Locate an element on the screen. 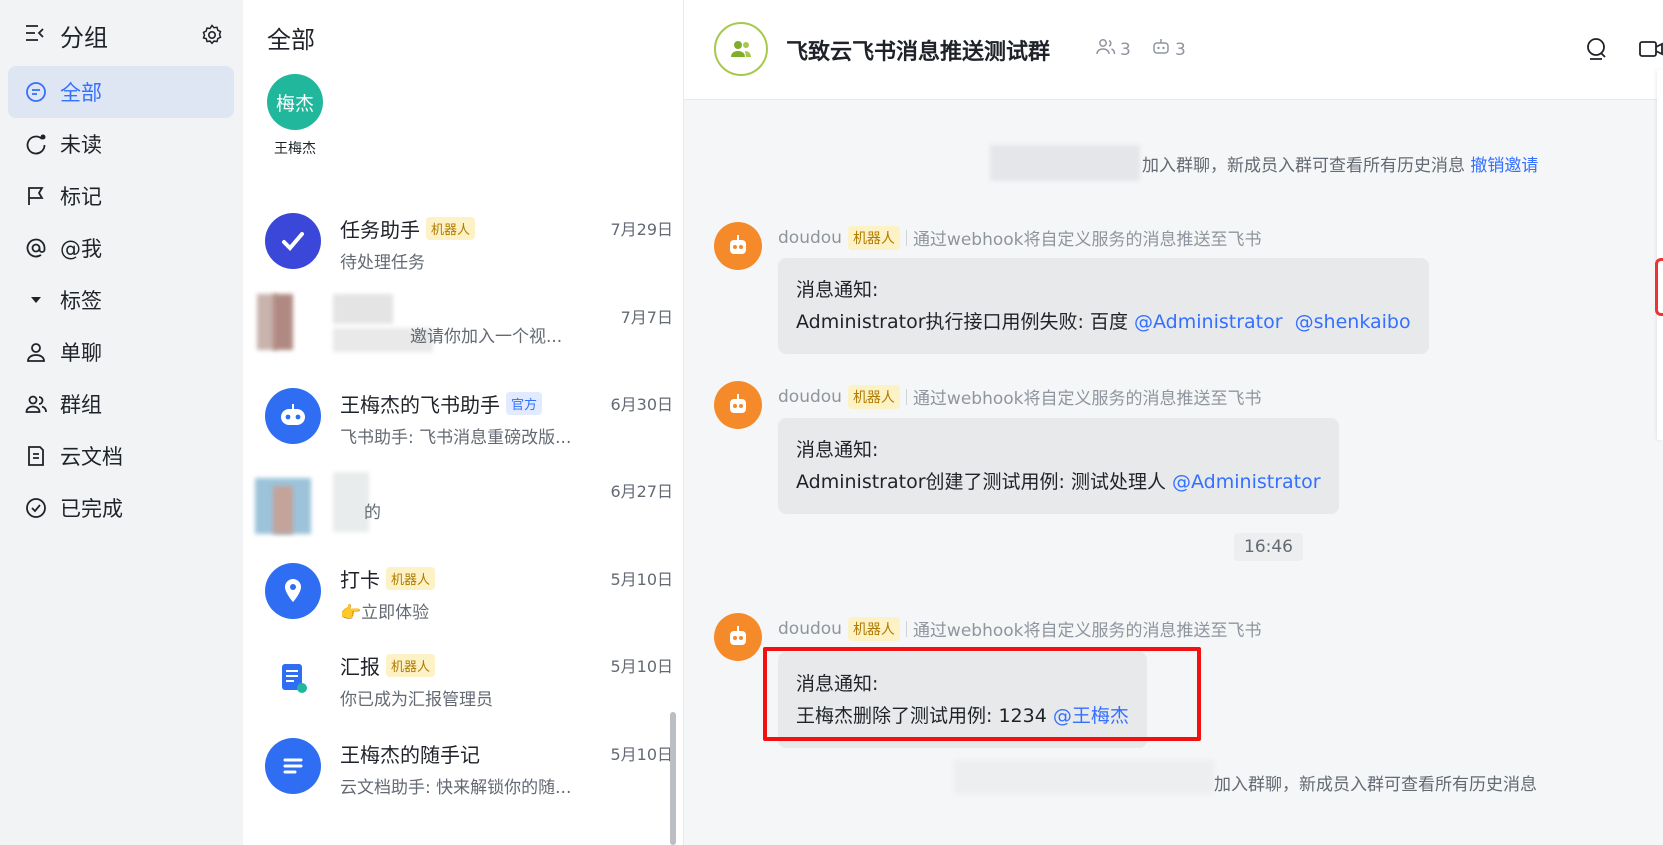 Image resolution: width=1663 pixels, height=845 pixels. message-line: 王梅杰删除了测试用例: 1234 is located at coordinates (921, 716).